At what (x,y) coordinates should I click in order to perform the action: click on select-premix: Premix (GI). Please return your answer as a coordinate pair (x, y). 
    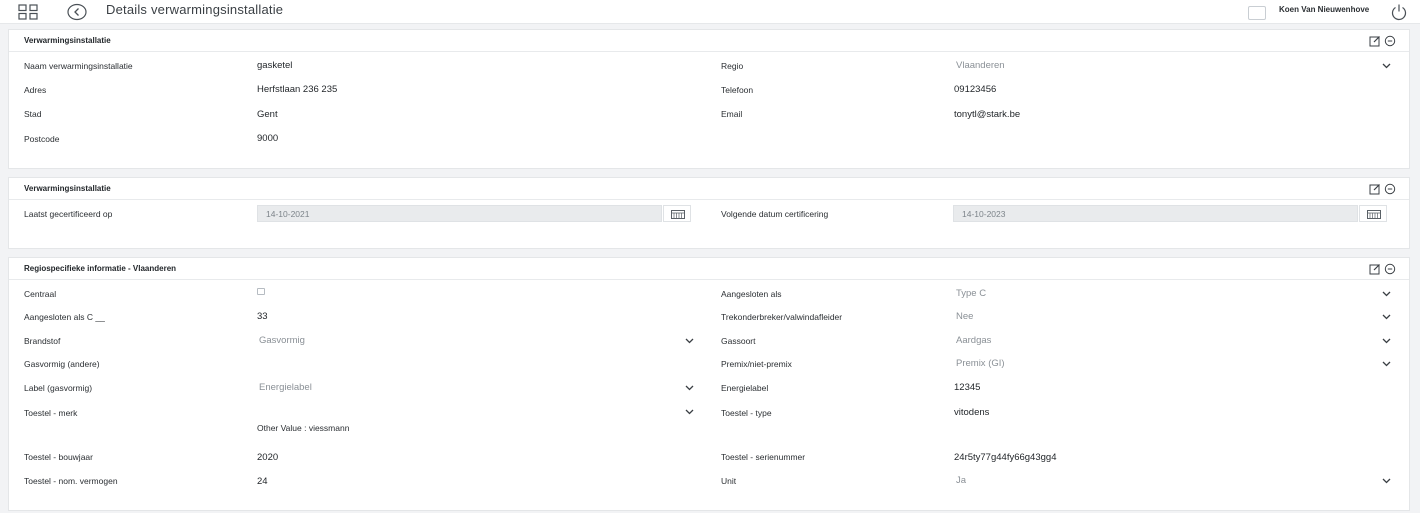
    Looking at the image, I should click on (980, 363).